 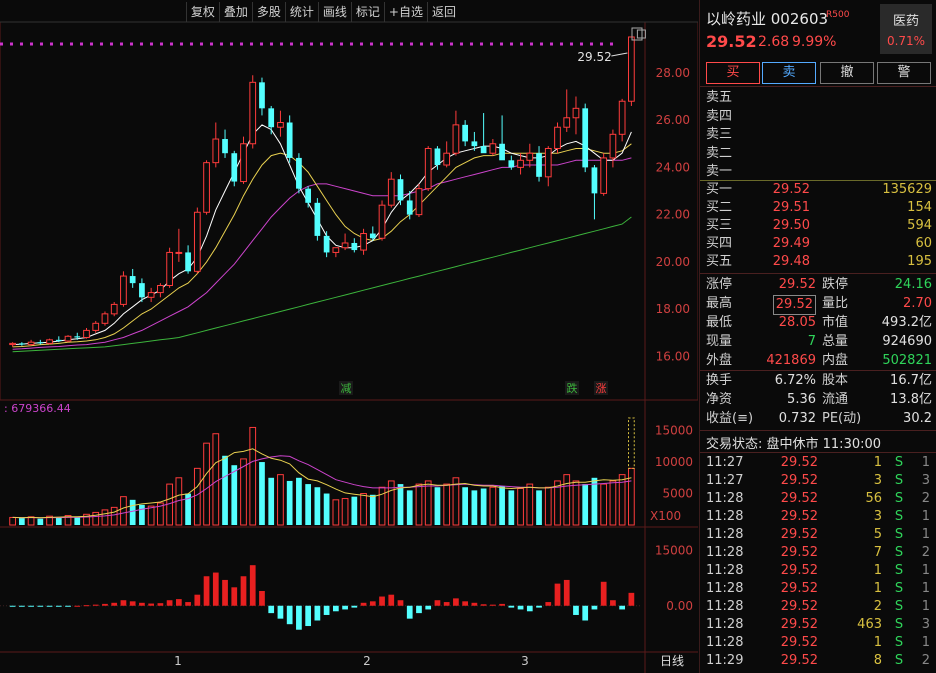 I want to click on stat-value: 13.8亿, so click(x=911, y=399).